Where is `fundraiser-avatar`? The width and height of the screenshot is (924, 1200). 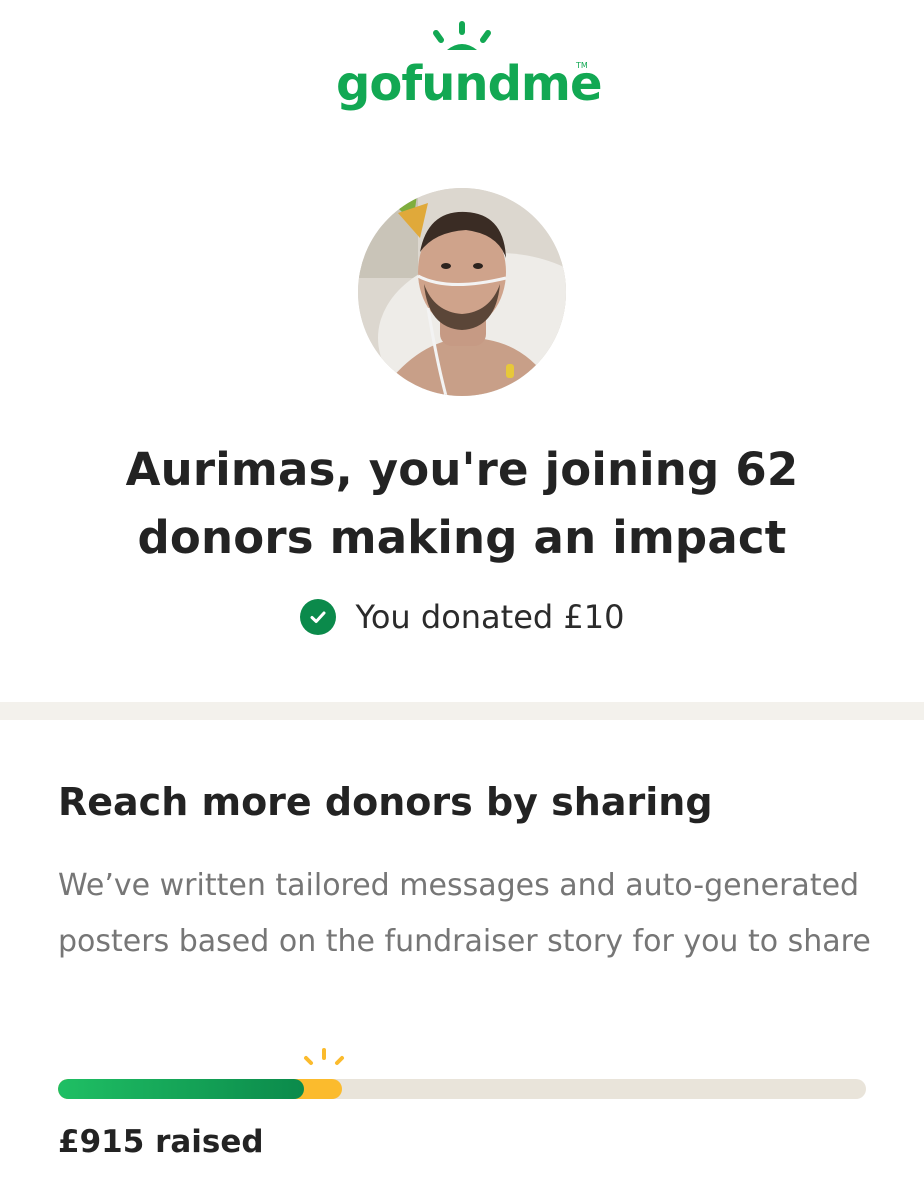
fundraiser-avatar is located at coordinates (462, 292).